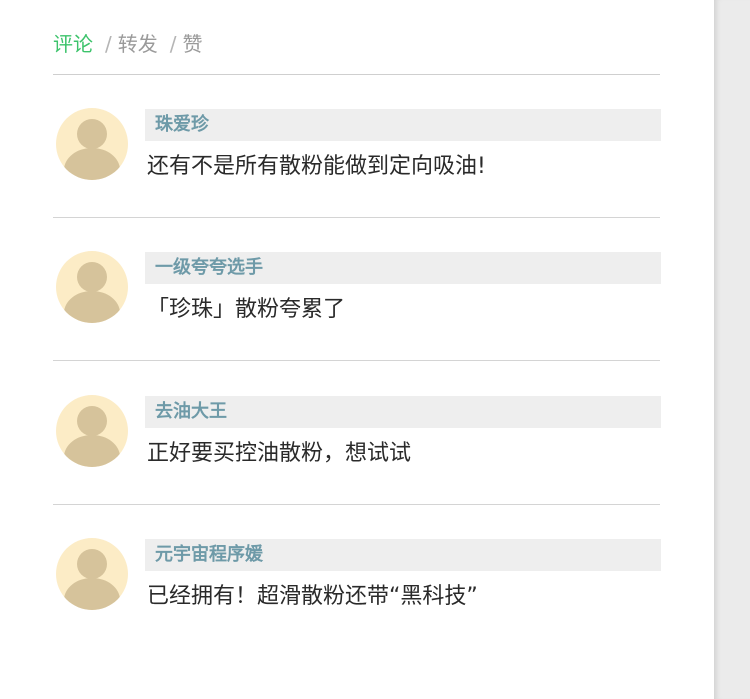 The height and width of the screenshot is (699, 750). I want to click on comment-text: 「珍珠」散粉夸累了, so click(246, 309).